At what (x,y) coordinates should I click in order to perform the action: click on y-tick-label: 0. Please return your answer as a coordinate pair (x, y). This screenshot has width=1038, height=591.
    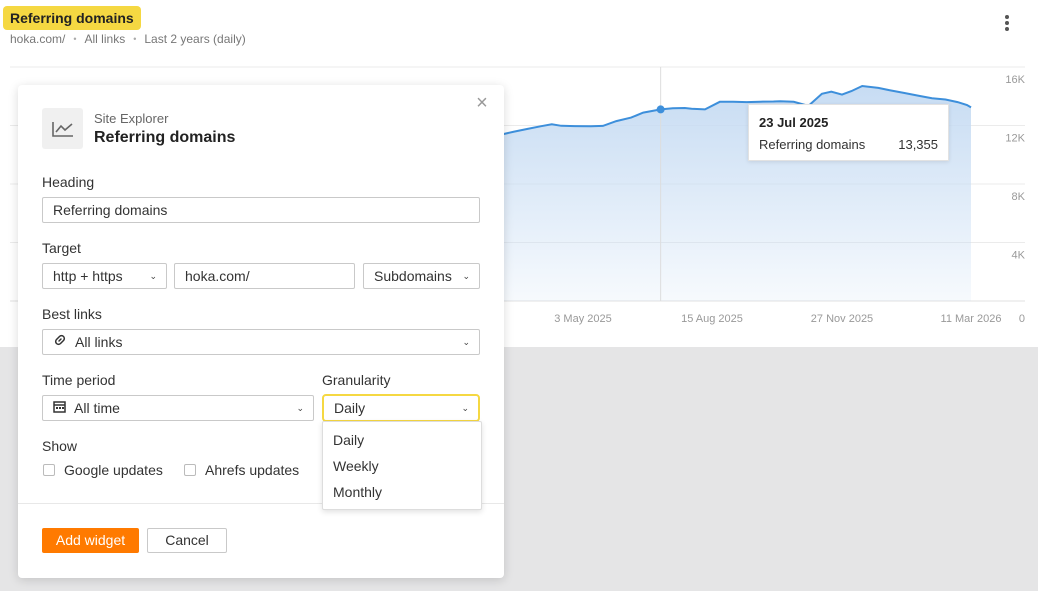
    Looking at the image, I should click on (1022, 319).